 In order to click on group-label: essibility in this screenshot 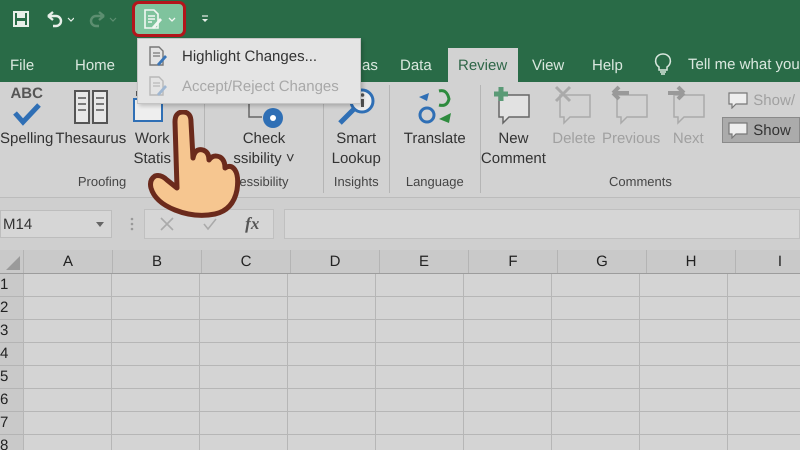, I will do `click(264, 182)`.